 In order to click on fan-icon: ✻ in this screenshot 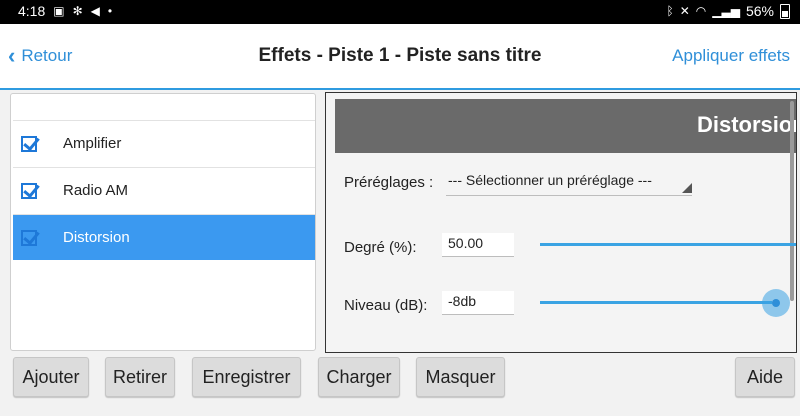, I will do `click(77, 11)`.